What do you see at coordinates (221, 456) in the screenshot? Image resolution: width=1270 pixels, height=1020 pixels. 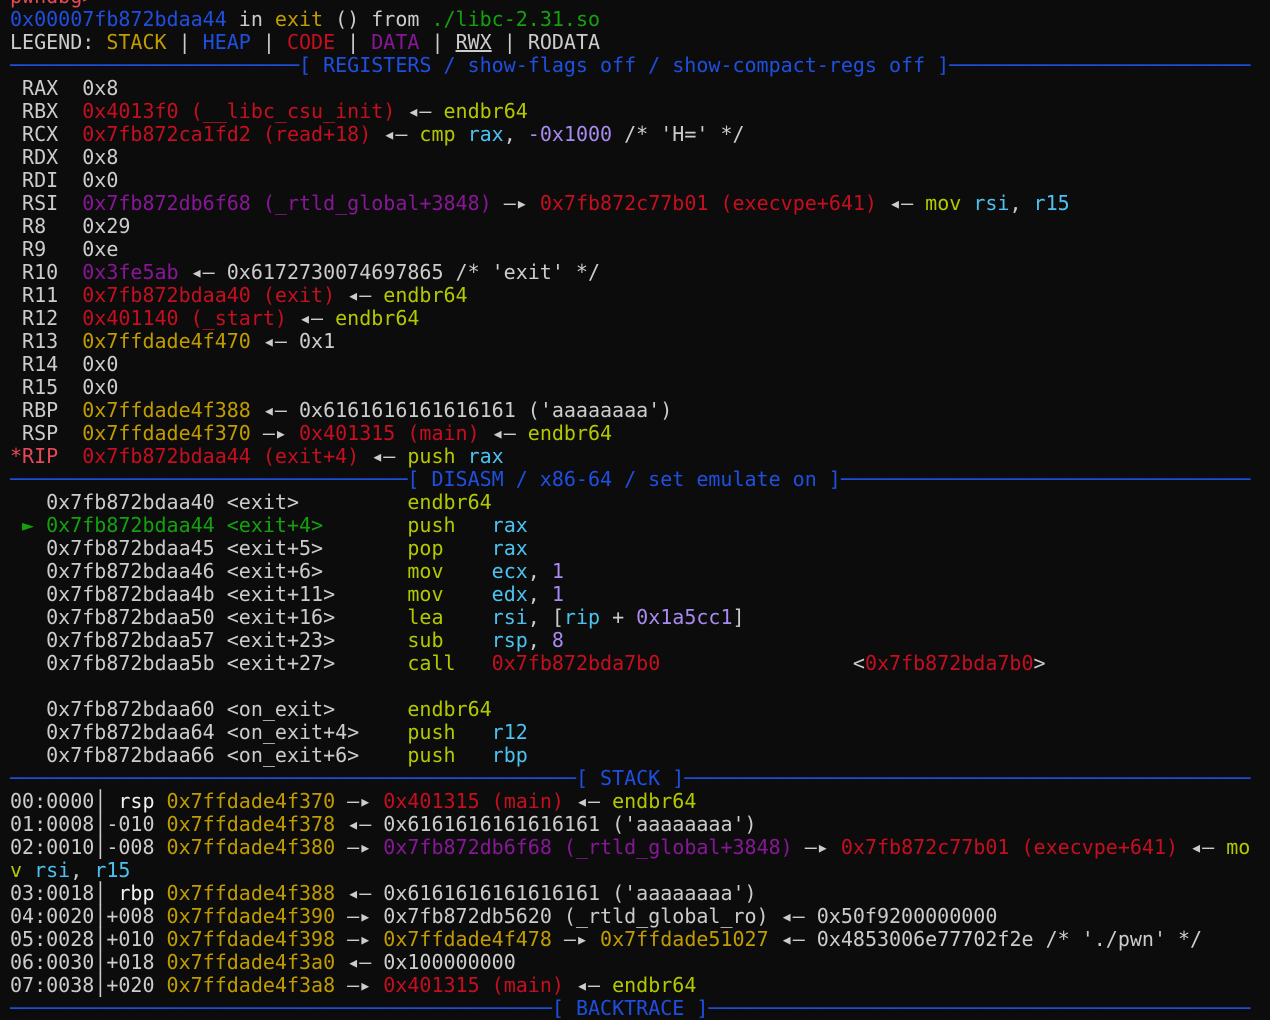 I see `text-segment: 0x7fb872bdaa44 (exit+4)` at bounding box center [221, 456].